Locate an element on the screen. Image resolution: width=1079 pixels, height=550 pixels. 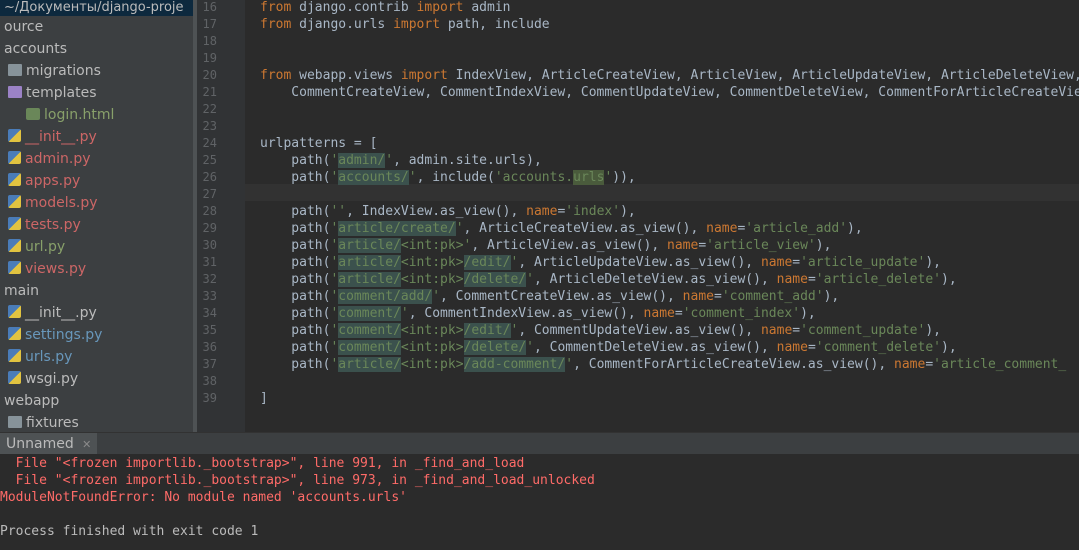
run-tab: Unnamed ✕ is located at coordinates (49, 444).